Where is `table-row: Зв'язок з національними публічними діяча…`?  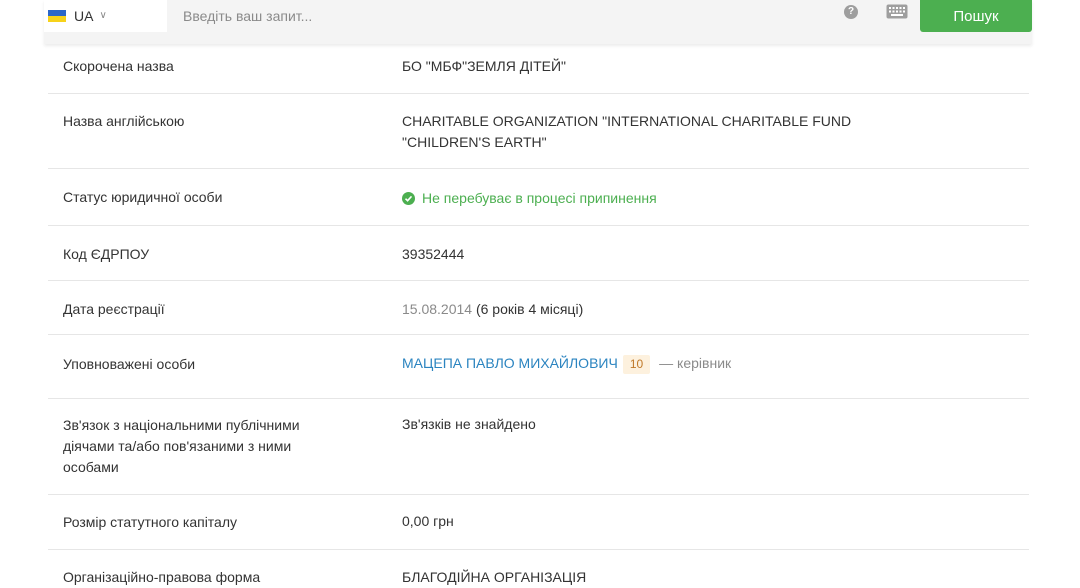 table-row: Зв'язок з національними публічними діяча… is located at coordinates (538, 447).